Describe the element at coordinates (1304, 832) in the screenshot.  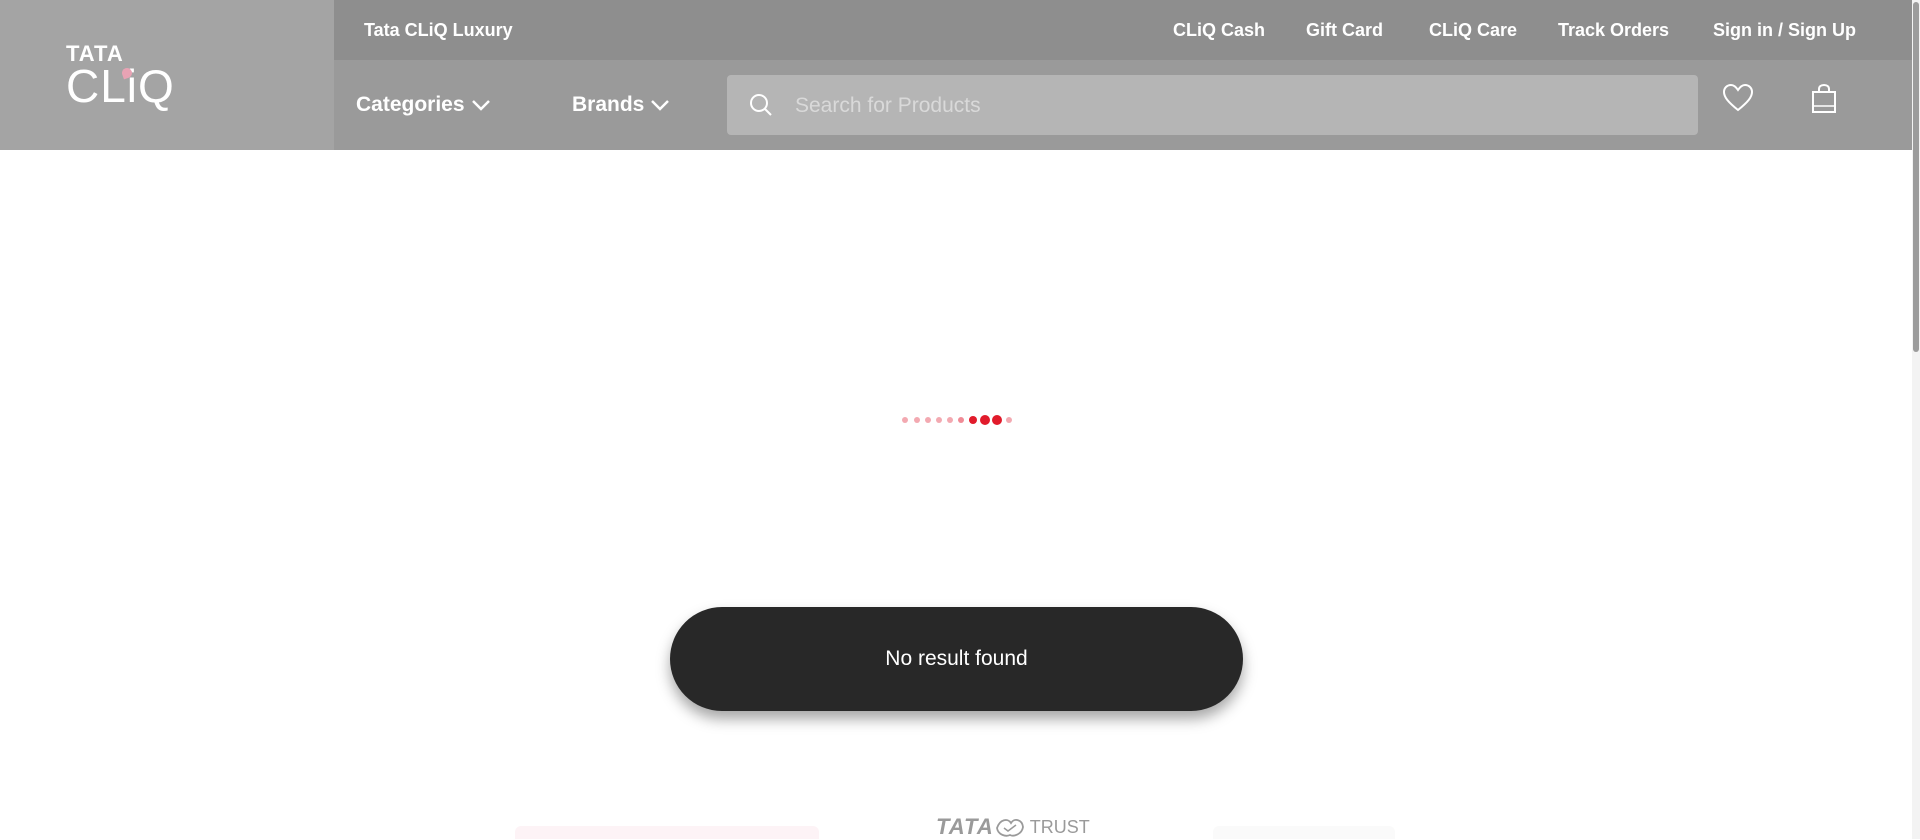
I see `footer-card-right` at that location.